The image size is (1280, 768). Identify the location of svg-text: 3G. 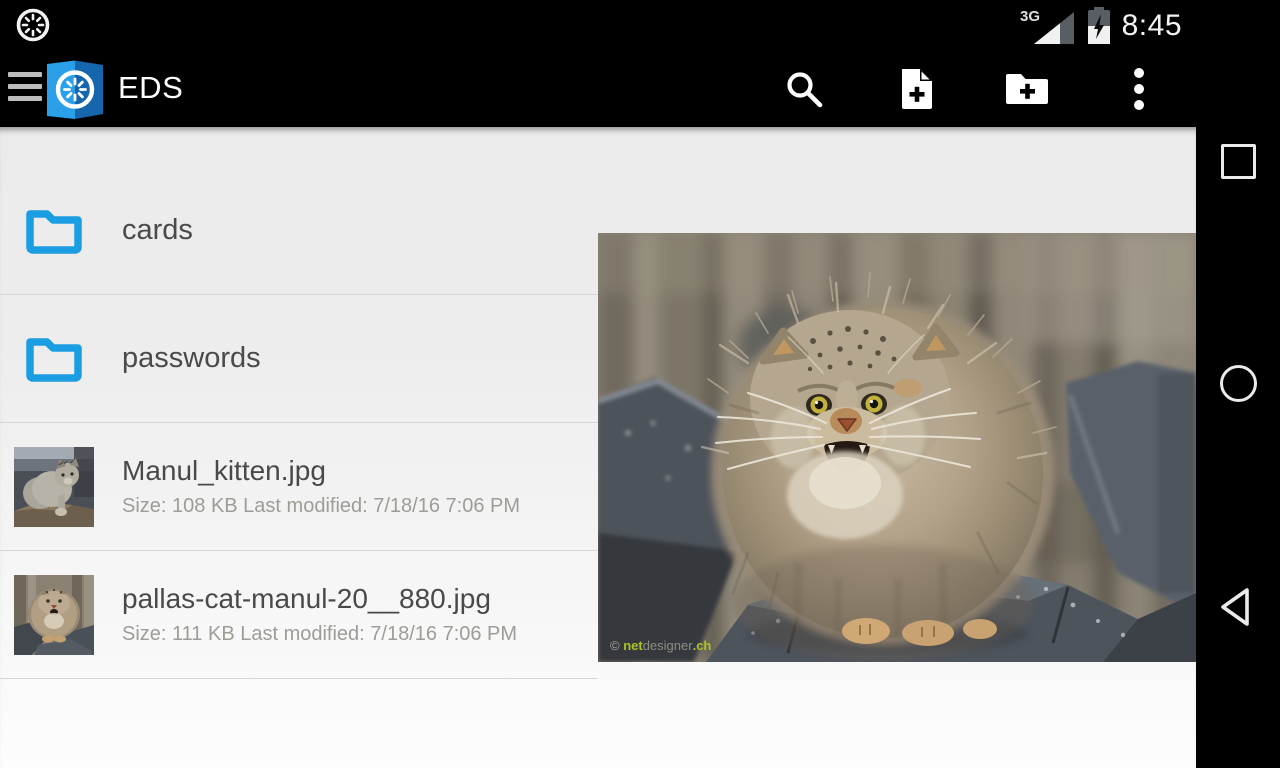
(1030, 16).